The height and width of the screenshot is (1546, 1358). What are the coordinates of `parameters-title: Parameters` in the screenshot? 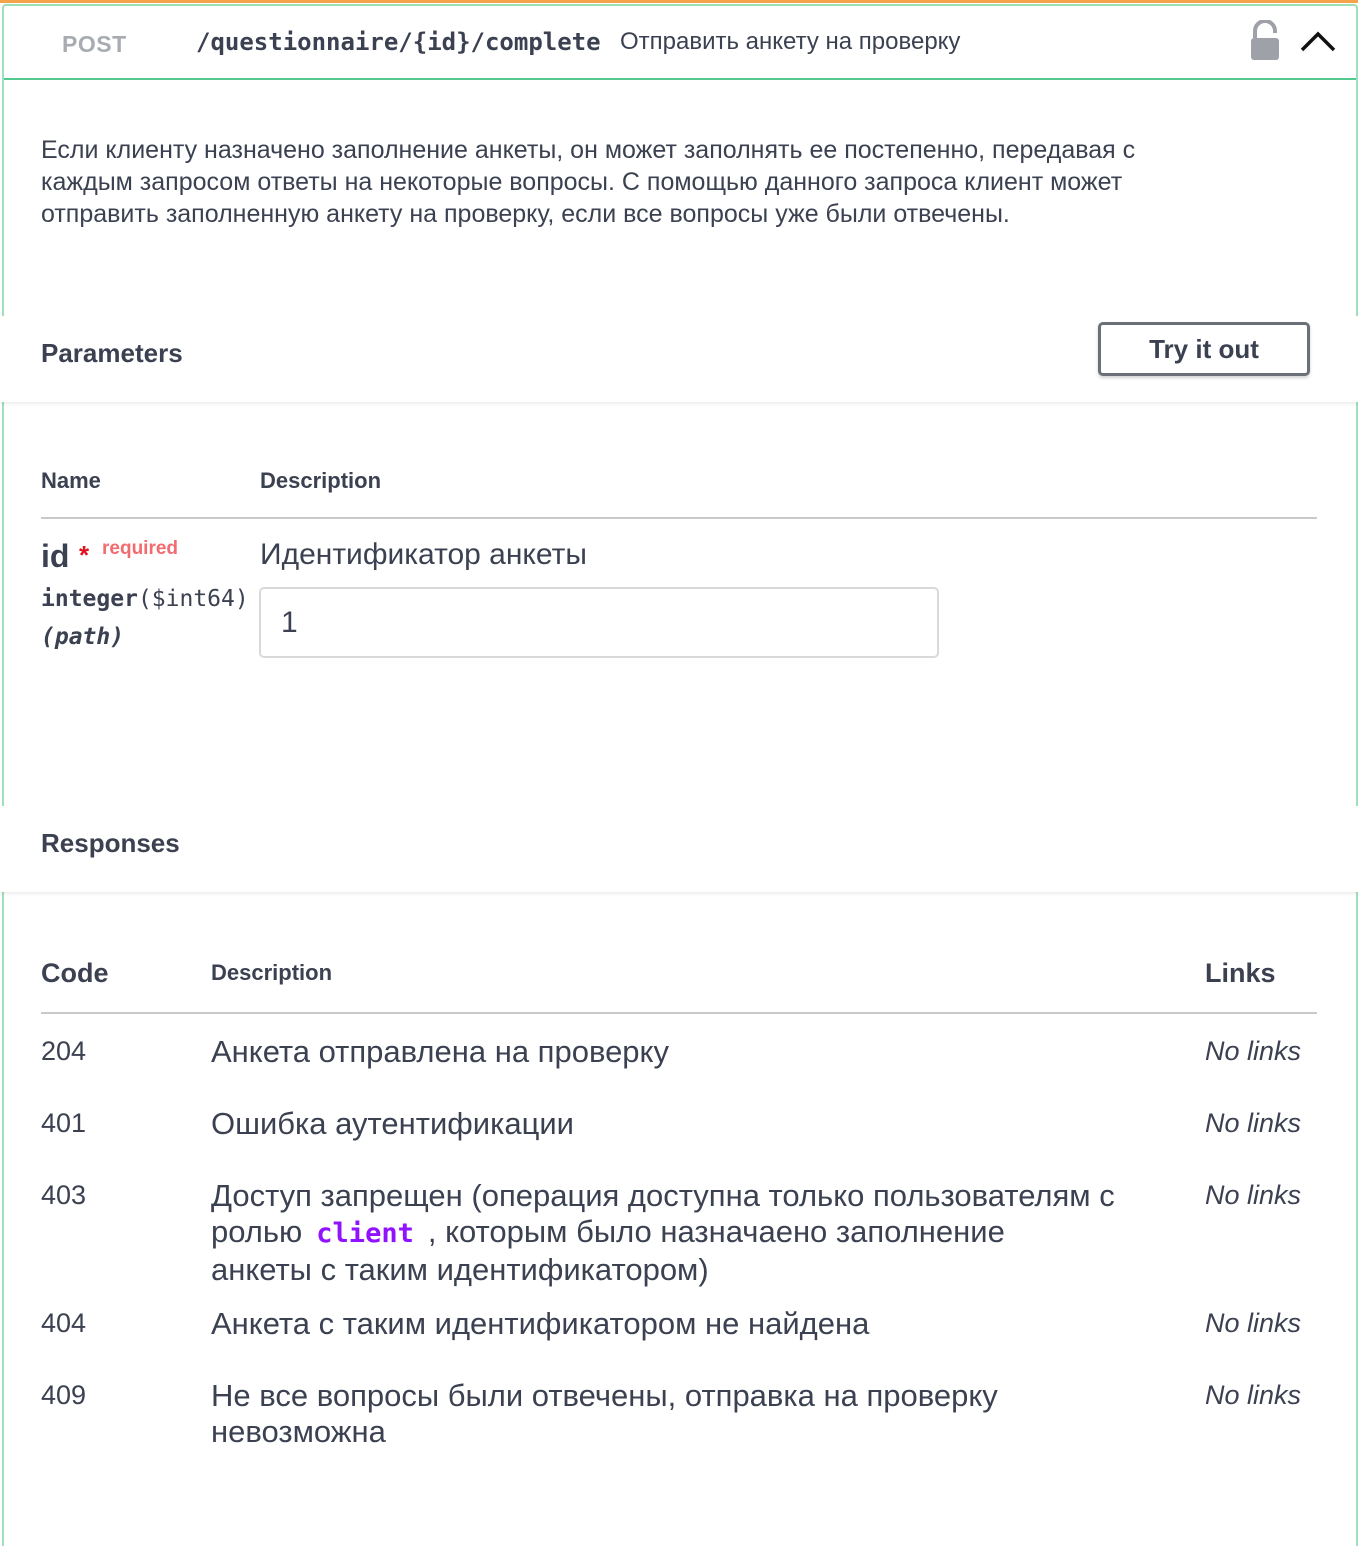 It's located at (112, 353).